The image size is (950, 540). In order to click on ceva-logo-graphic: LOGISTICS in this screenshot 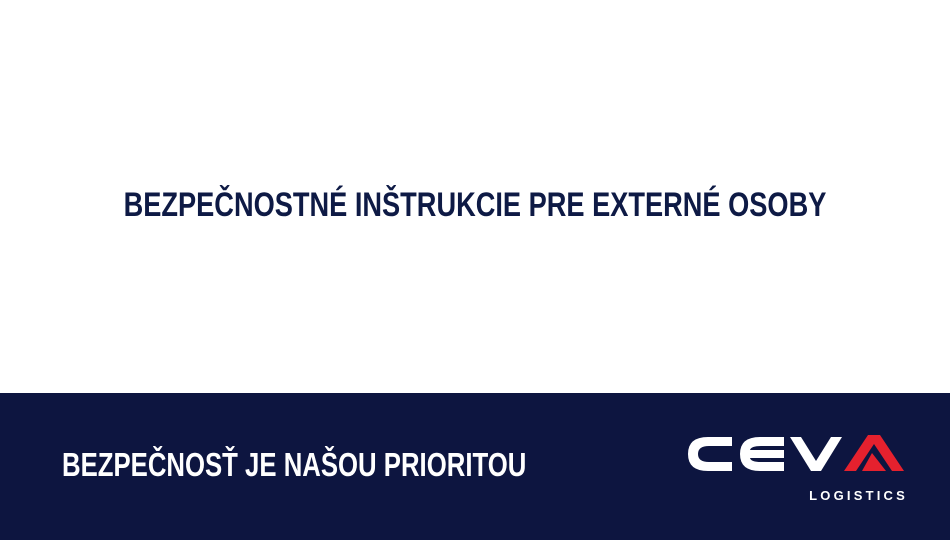, I will do `click(798, 469)`.